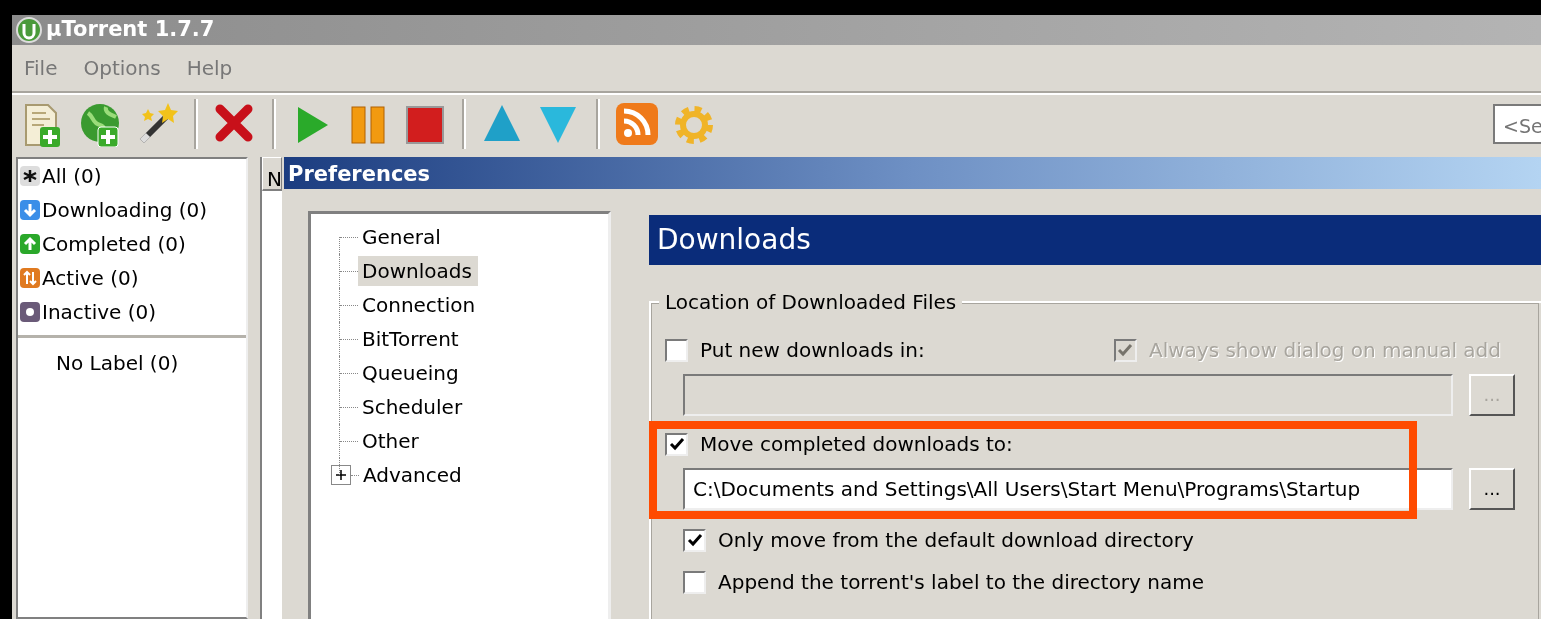 This screenshot has height=619, width=1541. I want to click on checkbox-label: Move completed downloads to:, so click(856, 444).